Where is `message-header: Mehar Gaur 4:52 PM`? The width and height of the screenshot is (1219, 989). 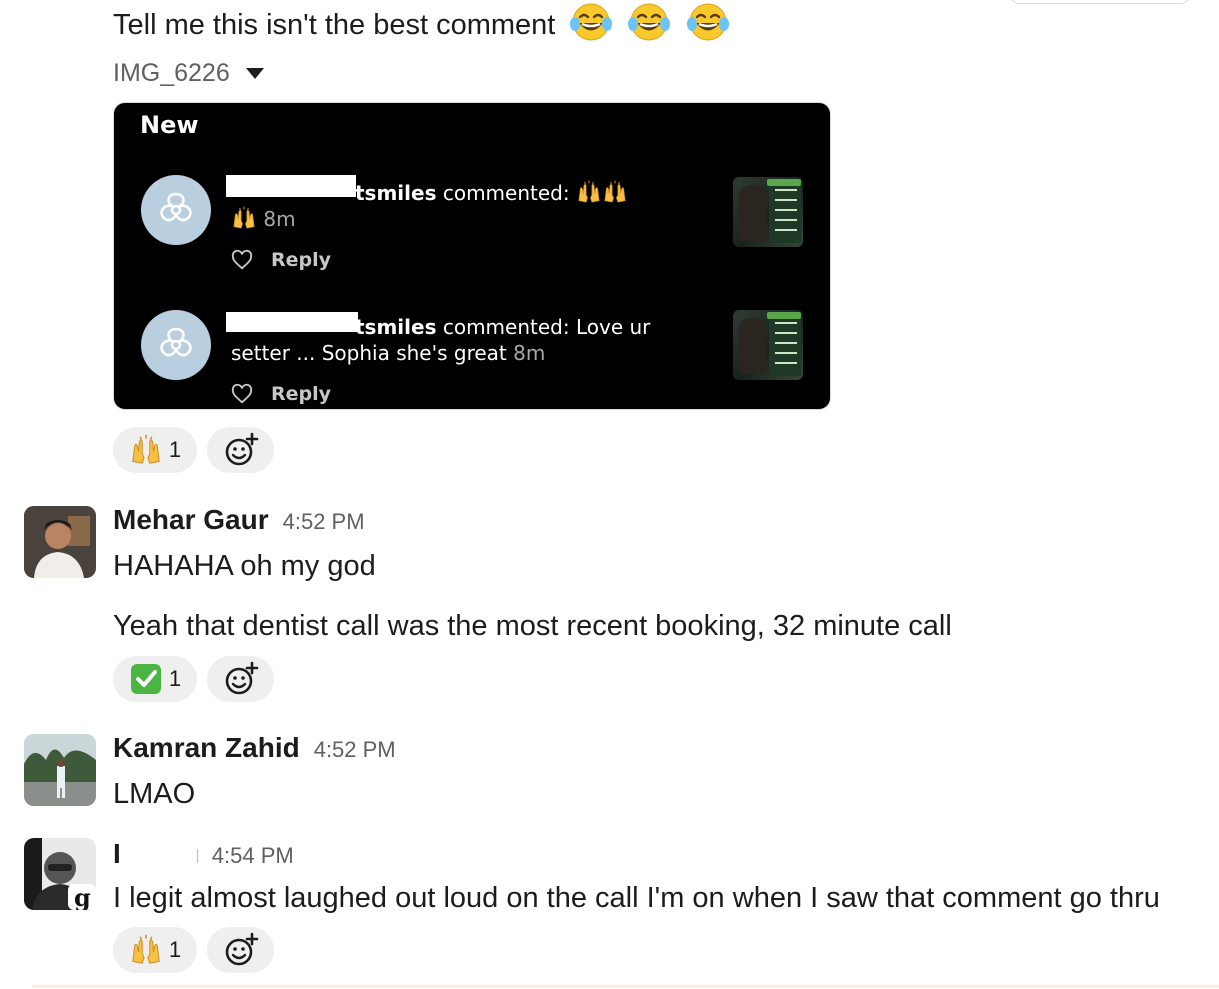
message-header: Mehar Gaur 4:52 PM is located at coordinates (239, 520).